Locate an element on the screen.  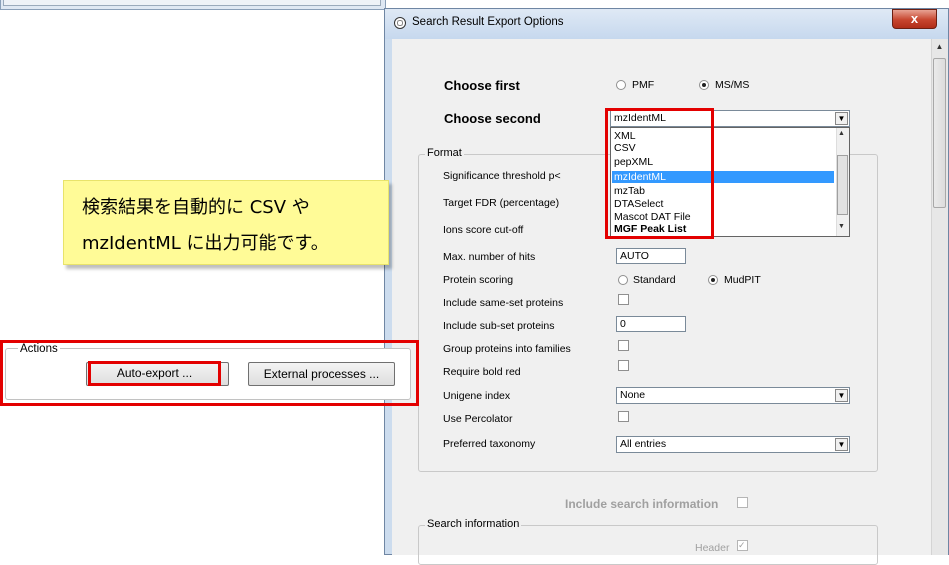
header-checkbox: ✓ is located at coordinates (742, 545).